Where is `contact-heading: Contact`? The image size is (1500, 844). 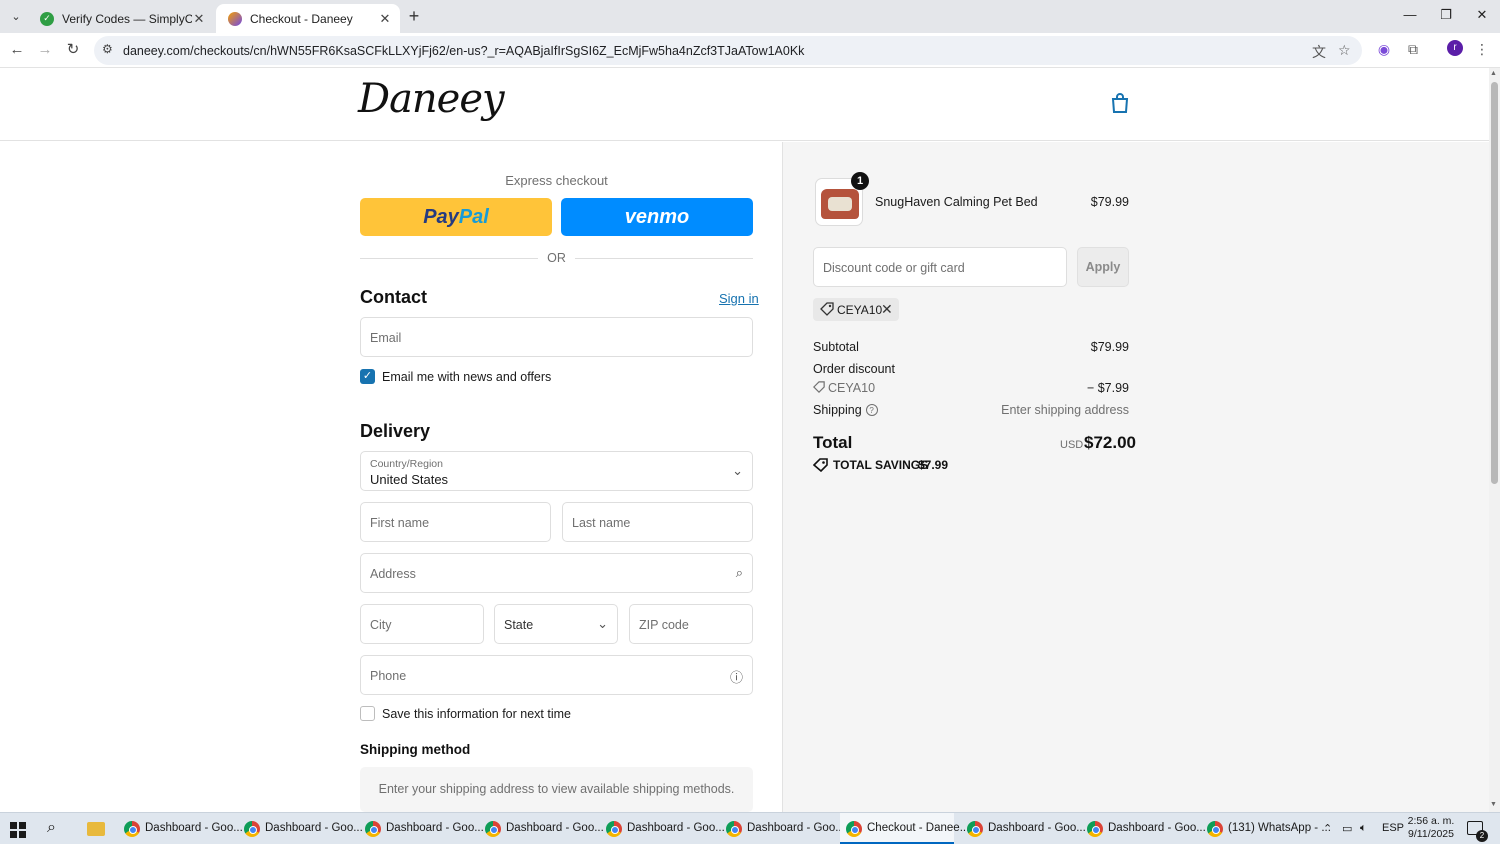
contact-heading: Contact is located at coordinates (393, 297).